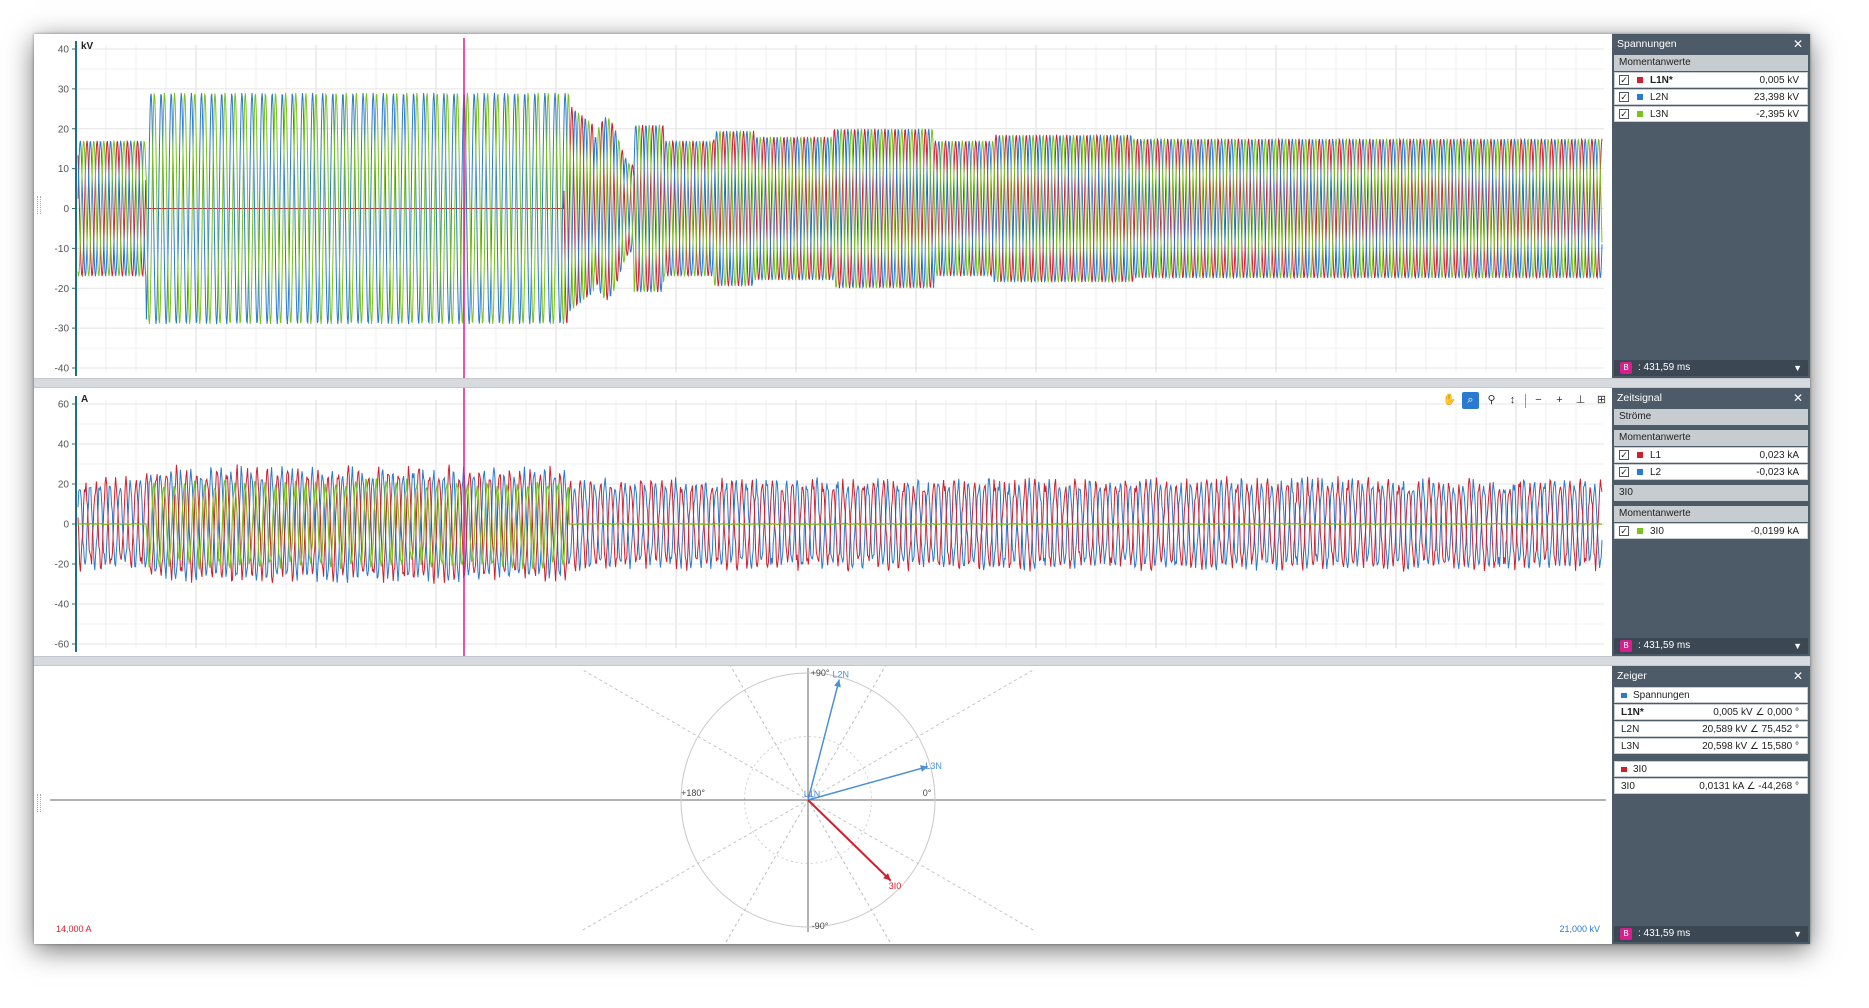 The width and height of the screenshot is (1869, 1008). What do you see at coordinates (1756, 712) in the screenshot?
I see `channel-value: 0,005 kV ∠ 0,000 °` at bounding box center [1756, 712].